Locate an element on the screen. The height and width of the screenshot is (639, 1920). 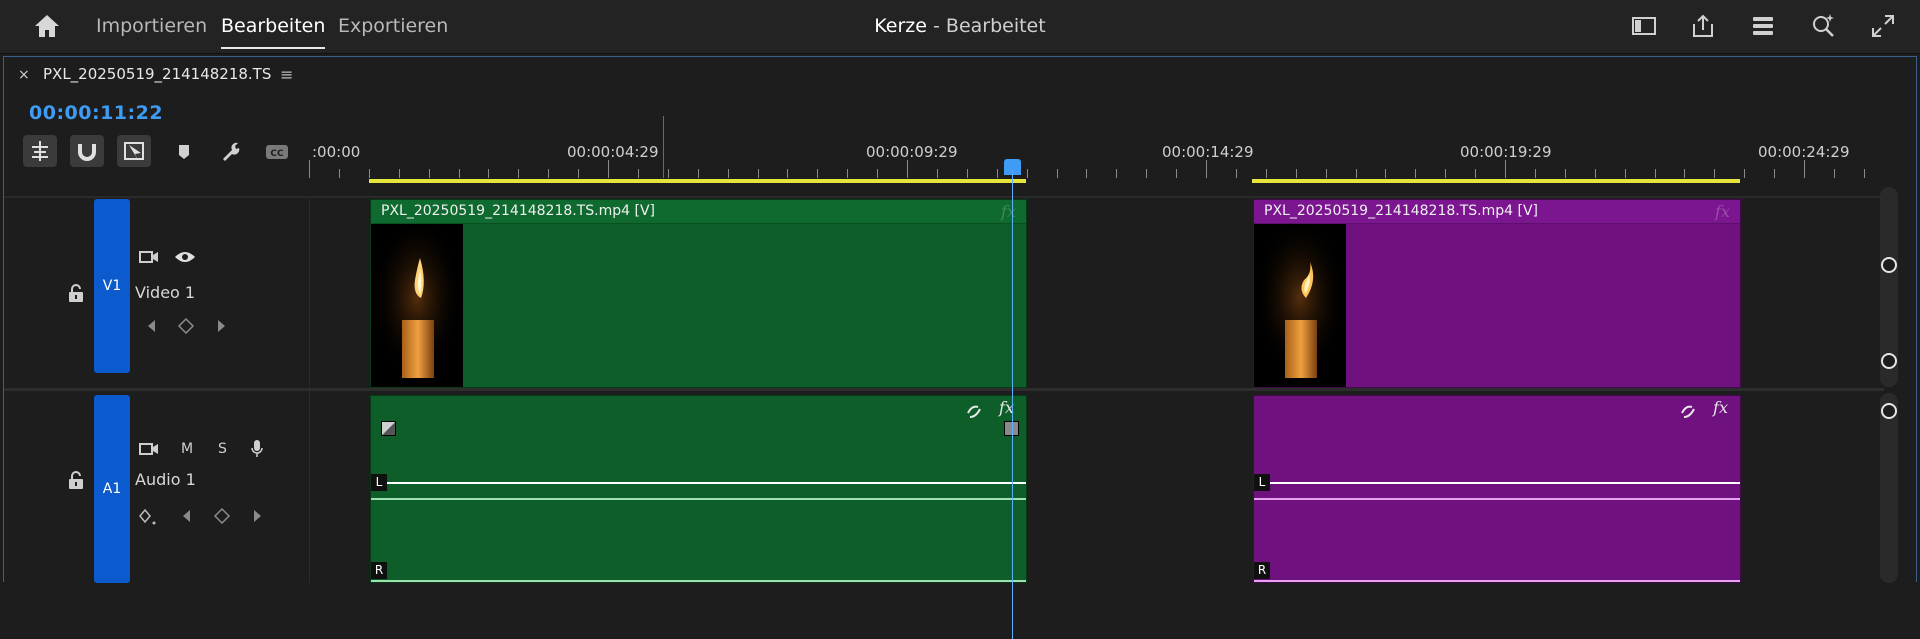
track-name-video: Video 1 is located at coordinates (165, 292).